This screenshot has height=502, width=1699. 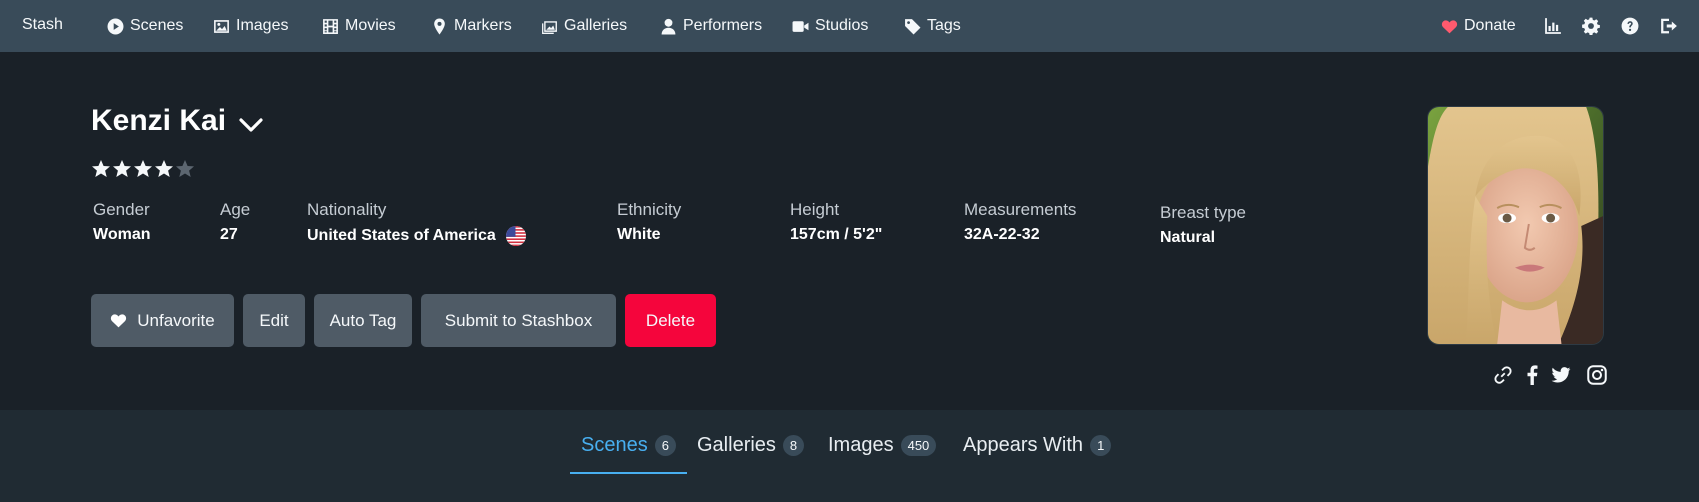 I want to click on tab-count-badge: 8, so click(x=793, y=445).